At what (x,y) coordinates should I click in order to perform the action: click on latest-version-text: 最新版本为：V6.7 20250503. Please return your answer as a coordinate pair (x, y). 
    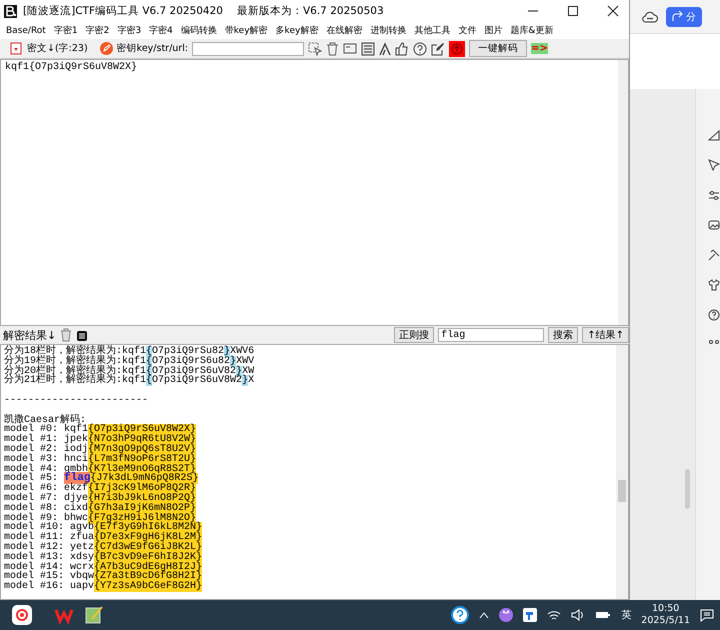
    Looking at the image, I should click on (310, 11).